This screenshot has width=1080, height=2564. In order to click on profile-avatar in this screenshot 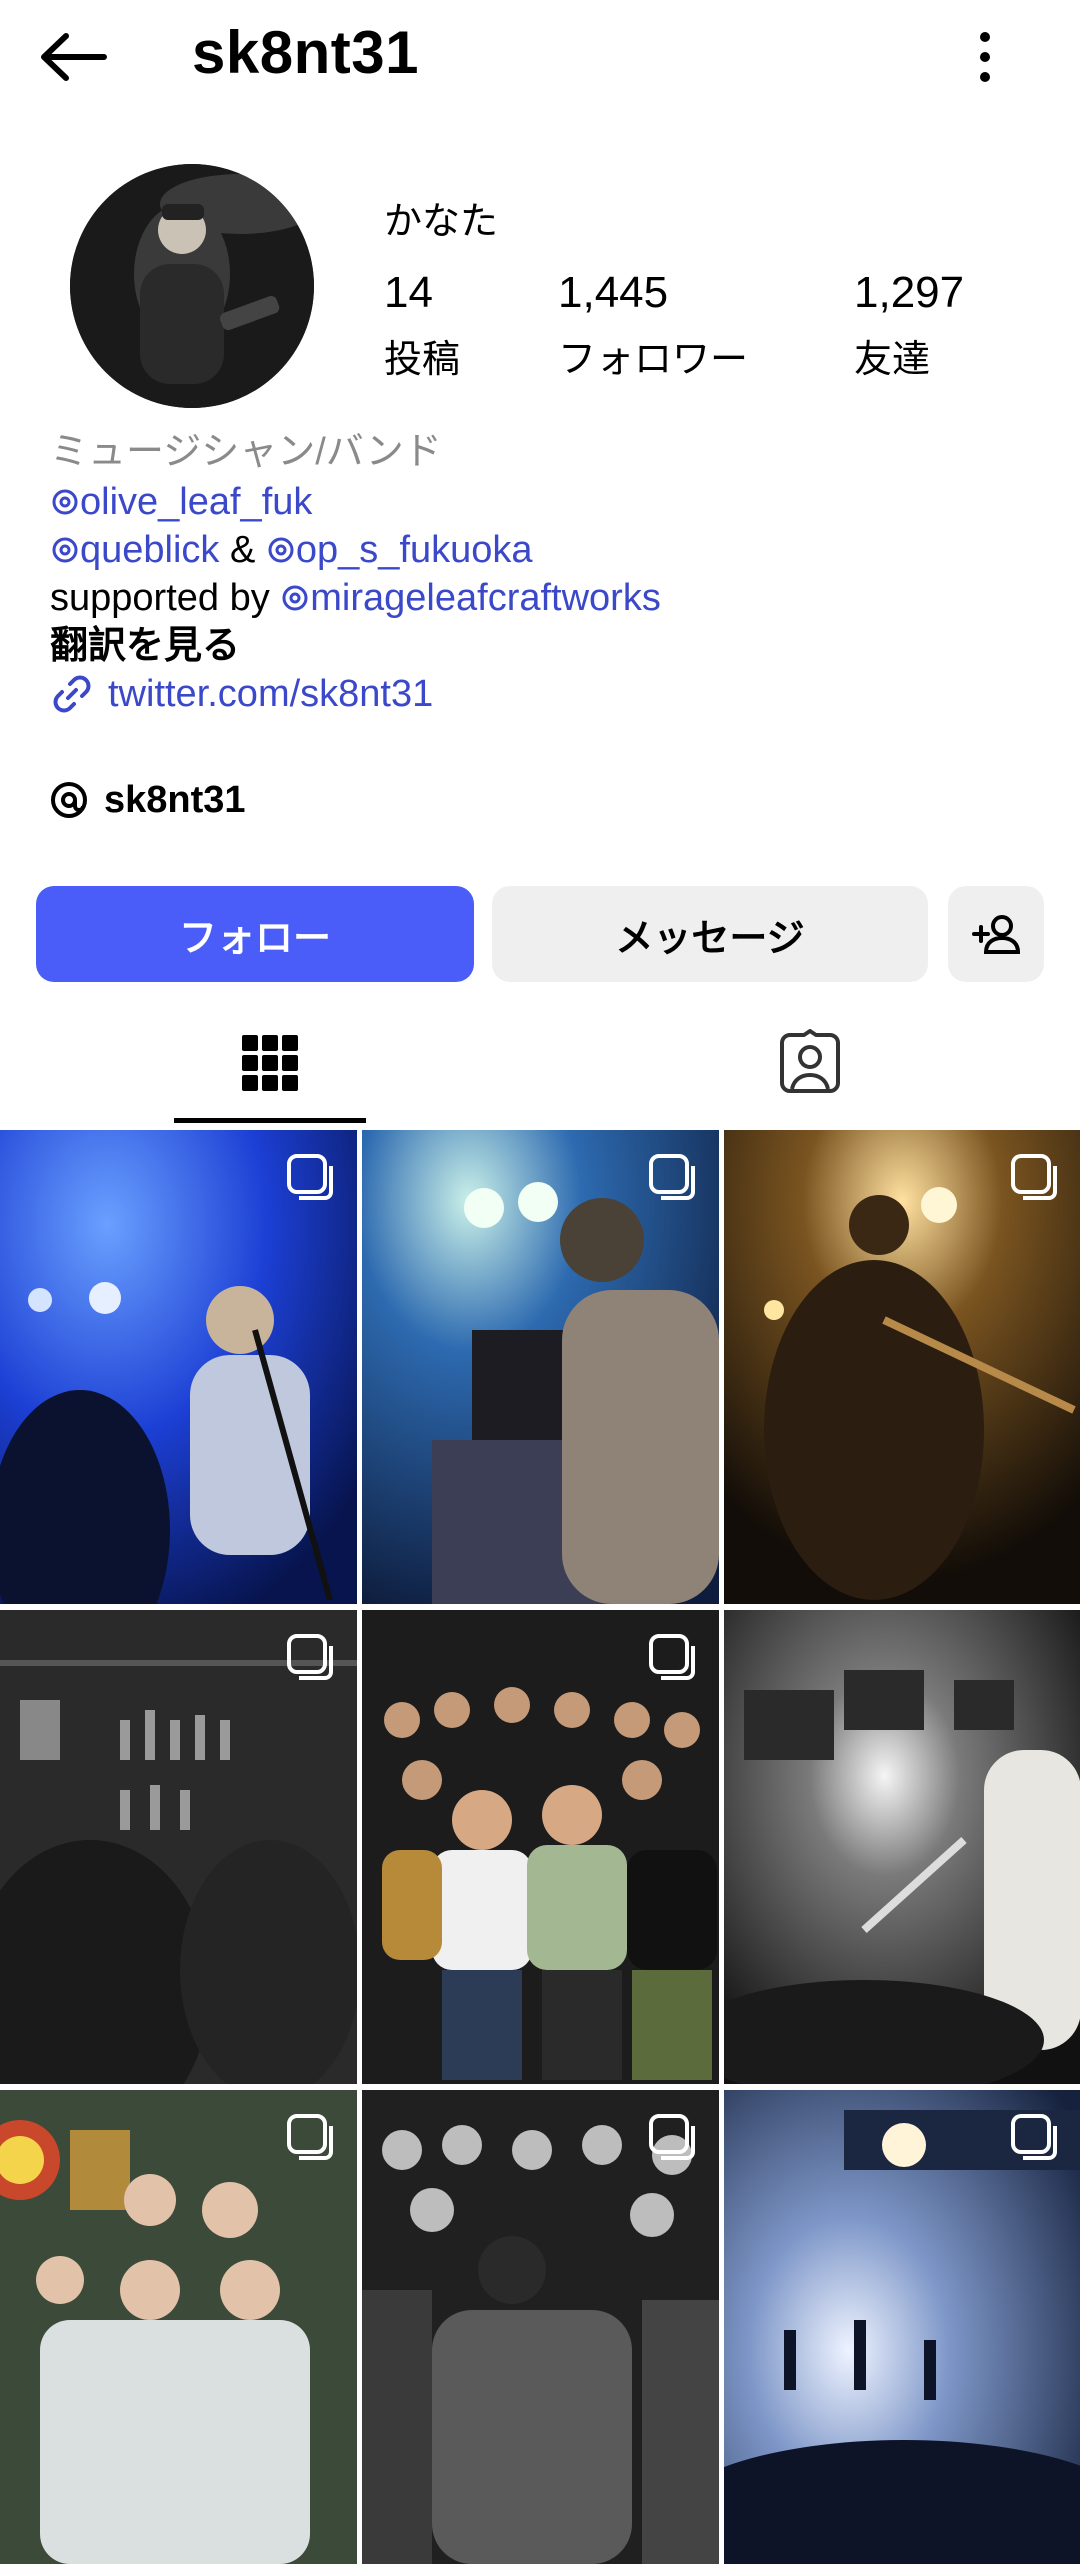, I will do `click(192, 286)`.